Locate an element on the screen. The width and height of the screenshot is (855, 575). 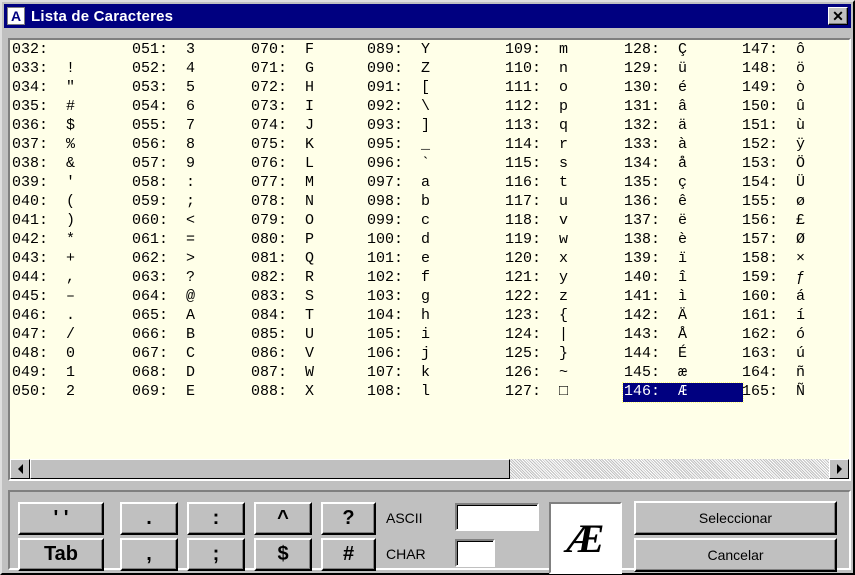
character-item: 158: × is located at coordinates (794, 259).